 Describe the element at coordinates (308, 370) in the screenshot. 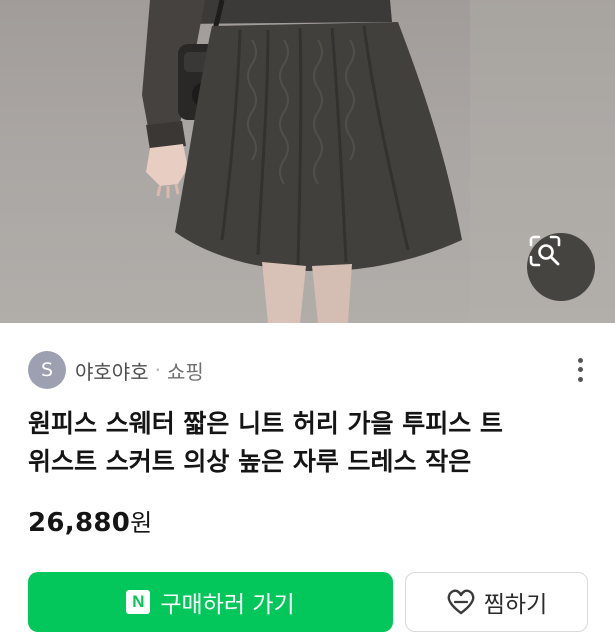

I see `source-row: S 야호야호 · 쇼핑` at that location.